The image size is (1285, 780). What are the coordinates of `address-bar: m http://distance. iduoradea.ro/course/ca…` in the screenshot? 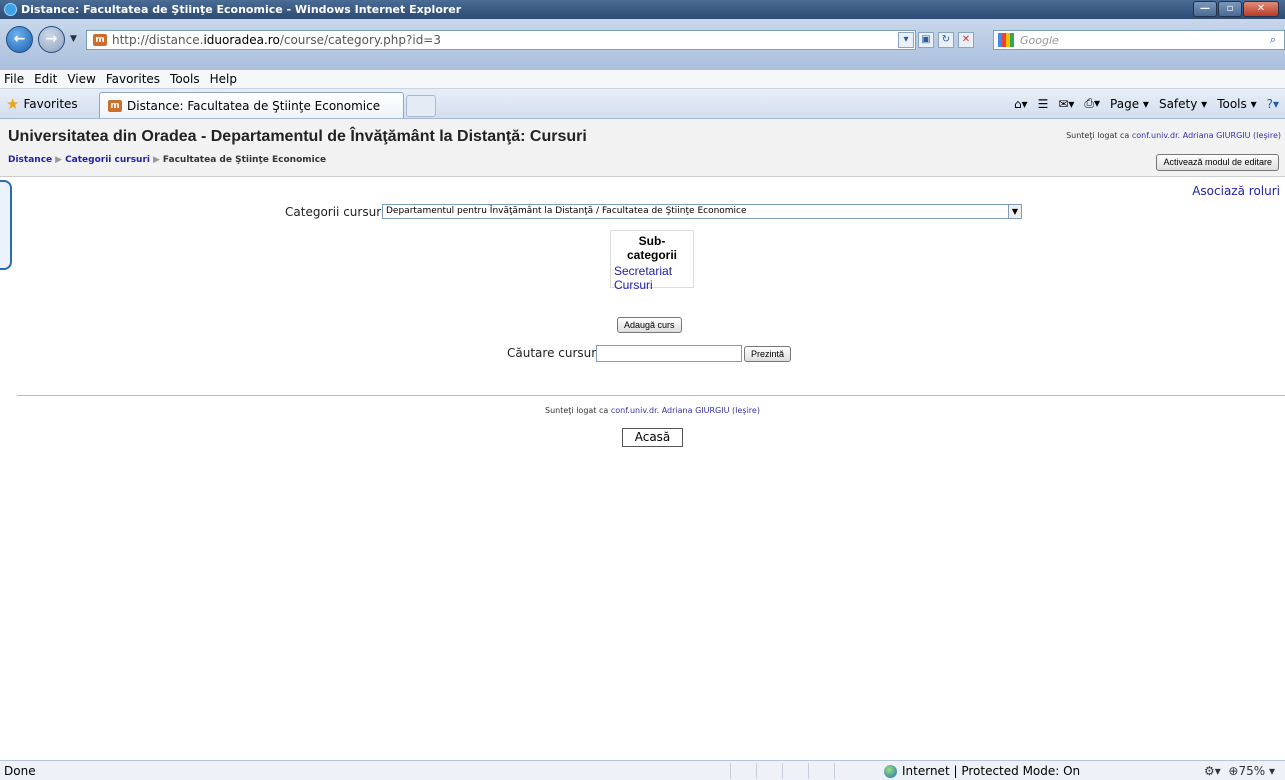 It's located at (501, 40).